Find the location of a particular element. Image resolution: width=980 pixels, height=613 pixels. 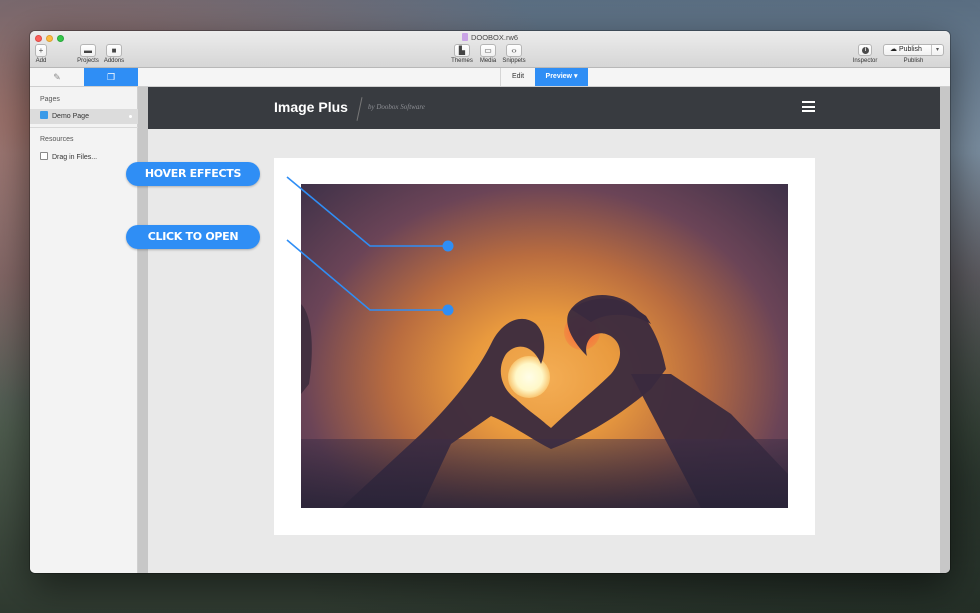

media-button: ▭ Media is located at coordinates (488, 54).